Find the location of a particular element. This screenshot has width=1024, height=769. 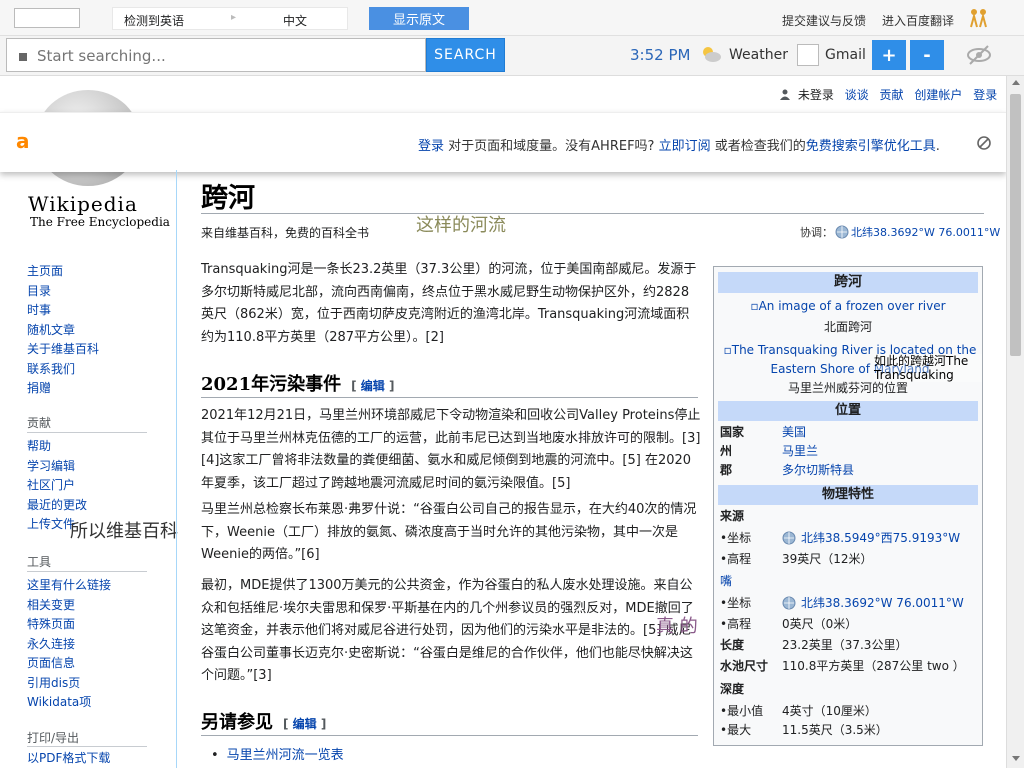

sidebar-item-contents: 目录 is located at coordinates (99, 292).